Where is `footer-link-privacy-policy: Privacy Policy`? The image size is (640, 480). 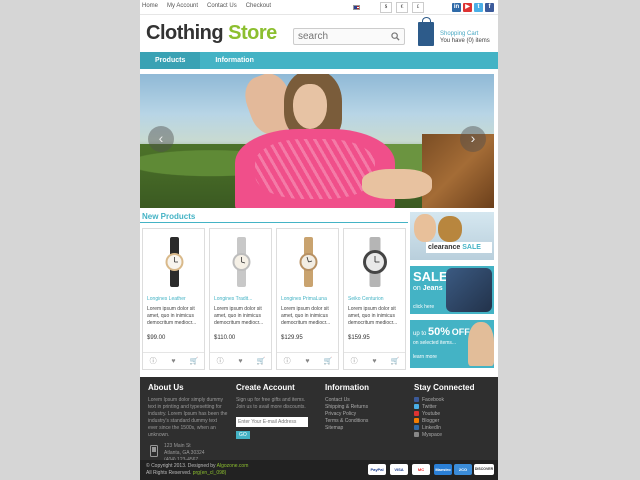 footer-link-privacy-policy: Privacy Policy is located at coordinates (360, 414).